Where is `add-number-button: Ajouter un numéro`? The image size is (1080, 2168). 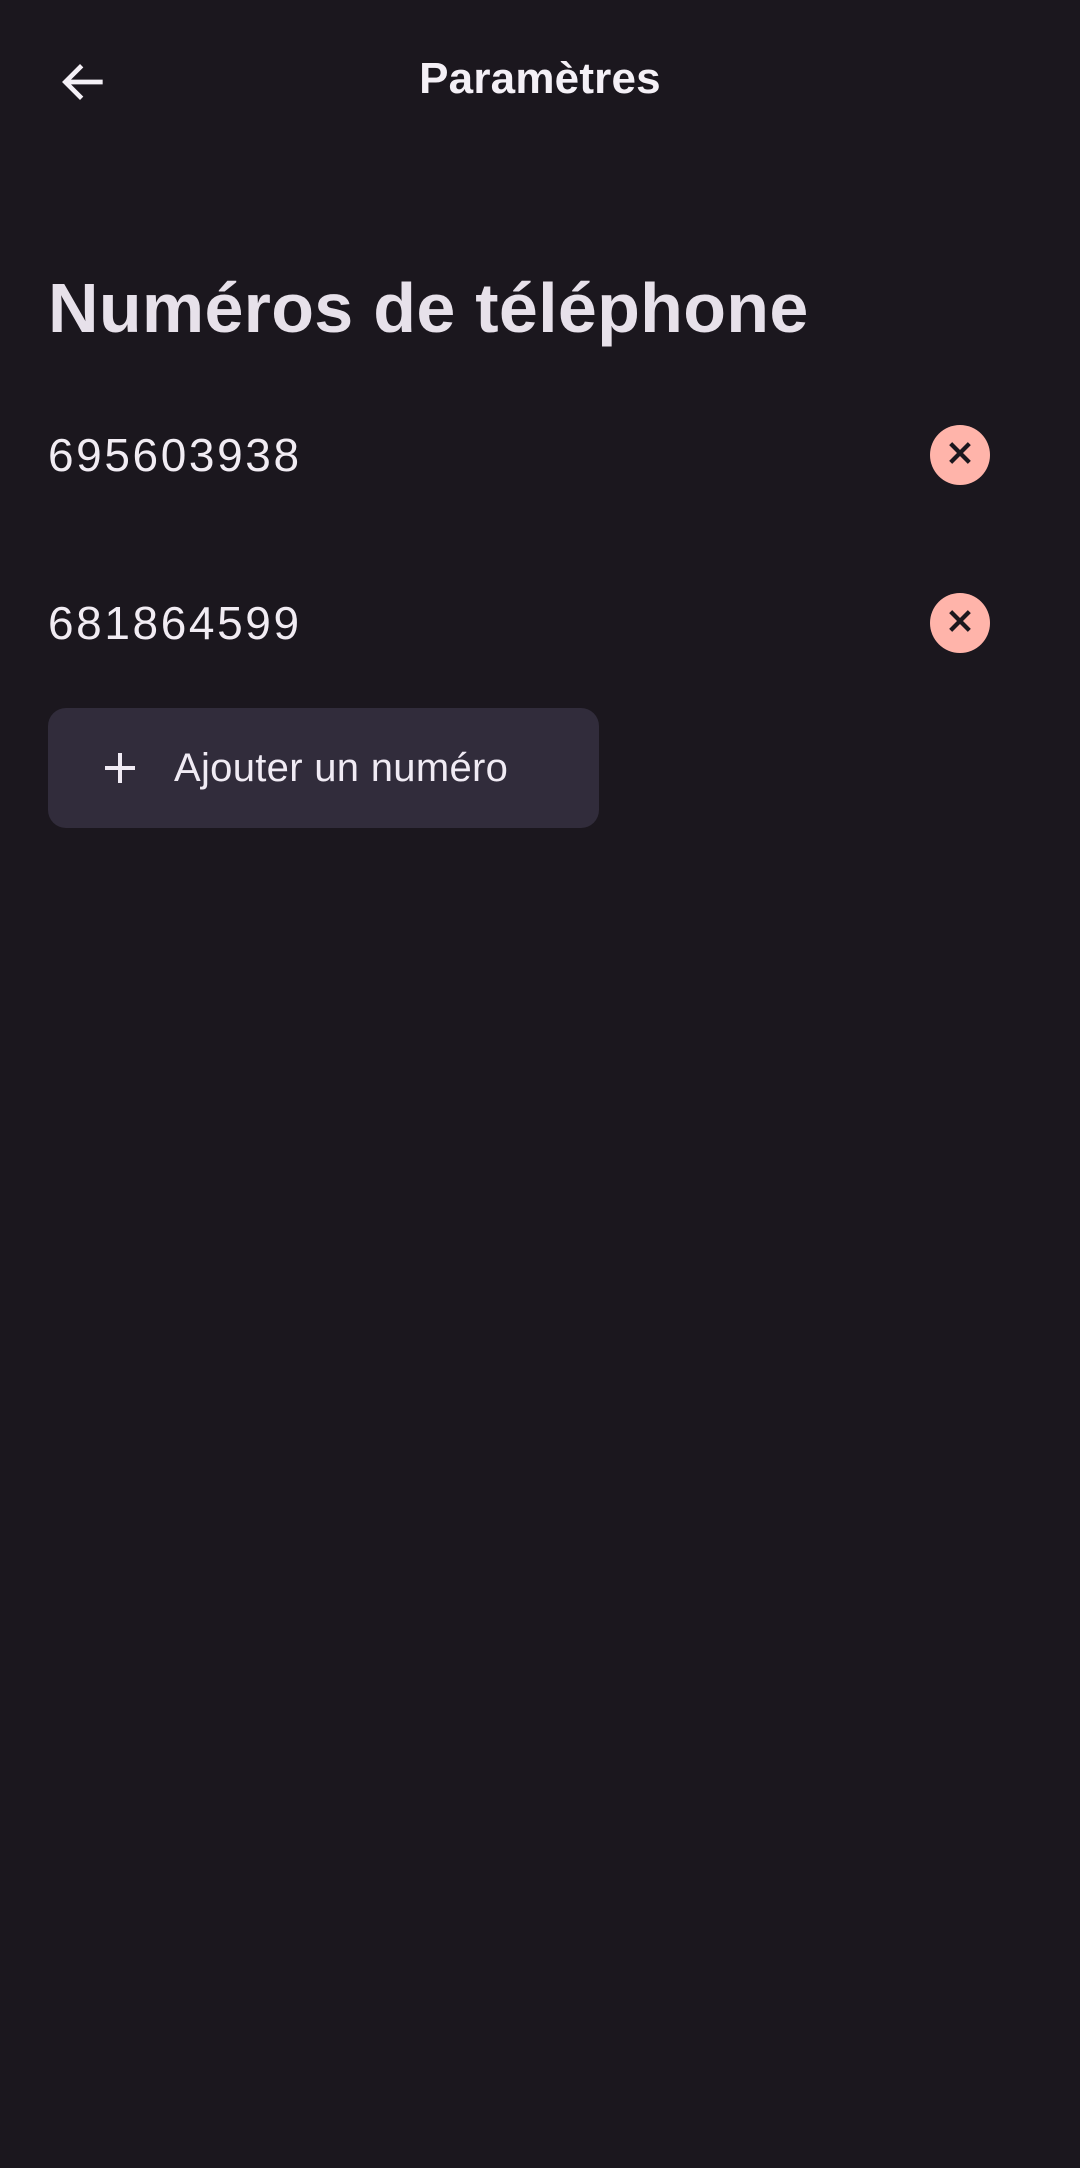
add-number-button: Ajouter un numéro is located at coordinates (323, 768).